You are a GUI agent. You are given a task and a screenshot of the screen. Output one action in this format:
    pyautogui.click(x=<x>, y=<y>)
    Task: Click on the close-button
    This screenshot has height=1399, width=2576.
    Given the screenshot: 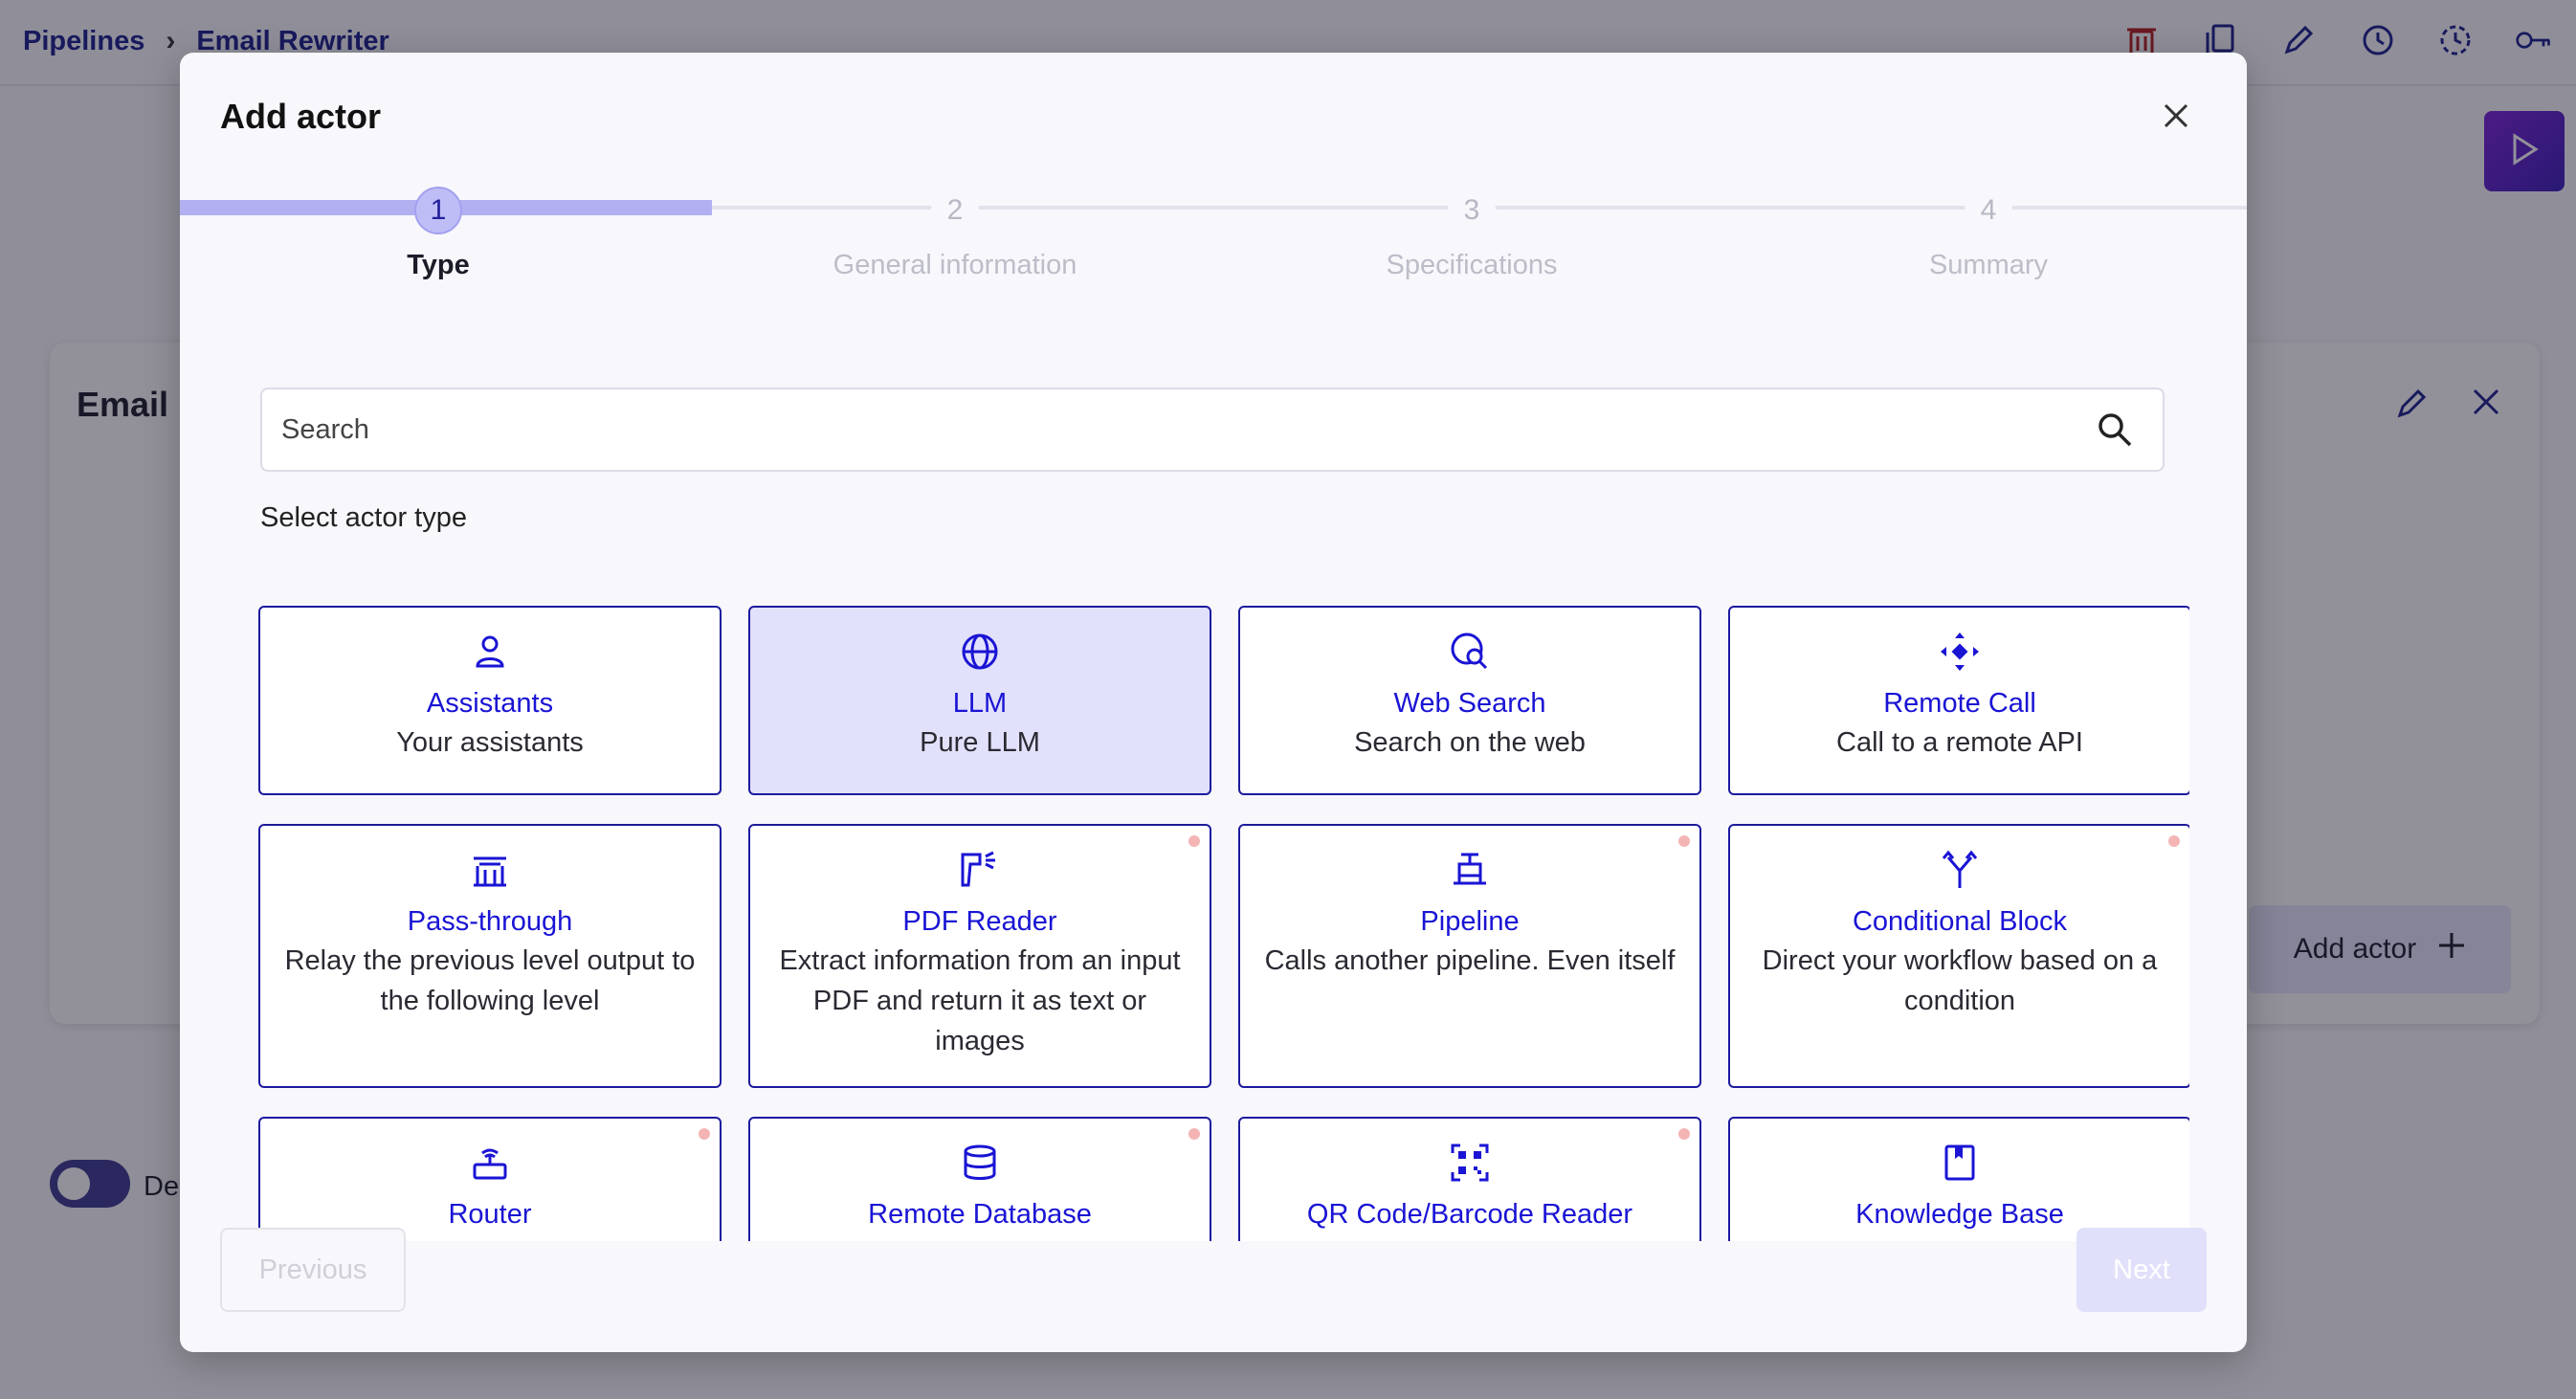 What is the action you would take?
    pyautogui.click(x=2176, y=117)
    